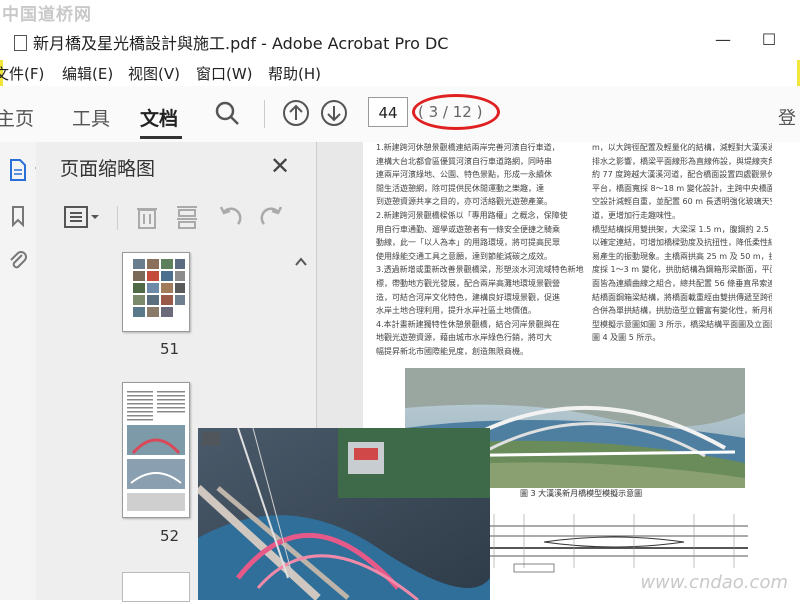  Describe the element at coordinates (264, 114) in the screenshot. I see `toolbar-divider` at that location.